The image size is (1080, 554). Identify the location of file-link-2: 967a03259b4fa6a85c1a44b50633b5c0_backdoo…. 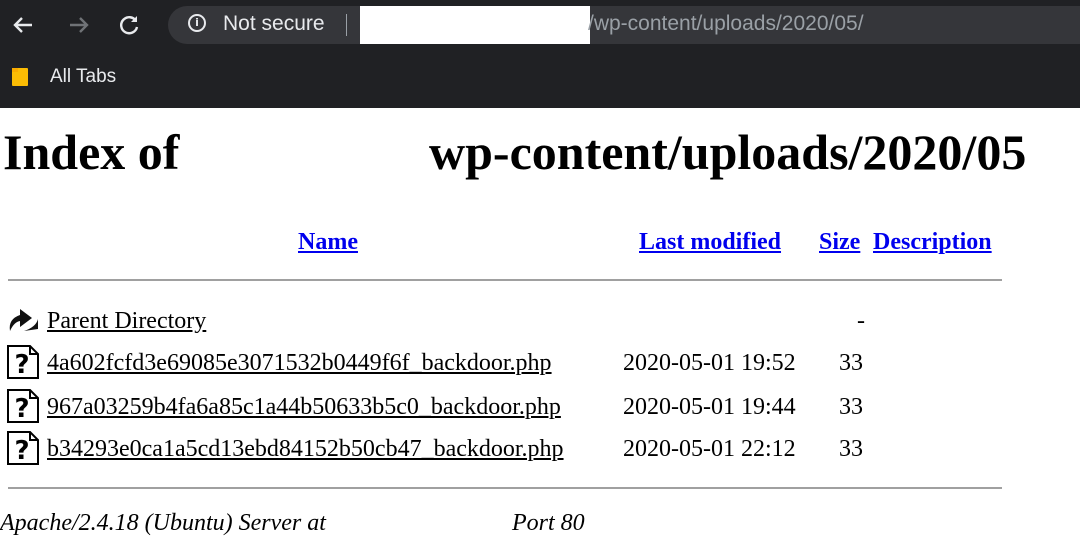
(304, 407).